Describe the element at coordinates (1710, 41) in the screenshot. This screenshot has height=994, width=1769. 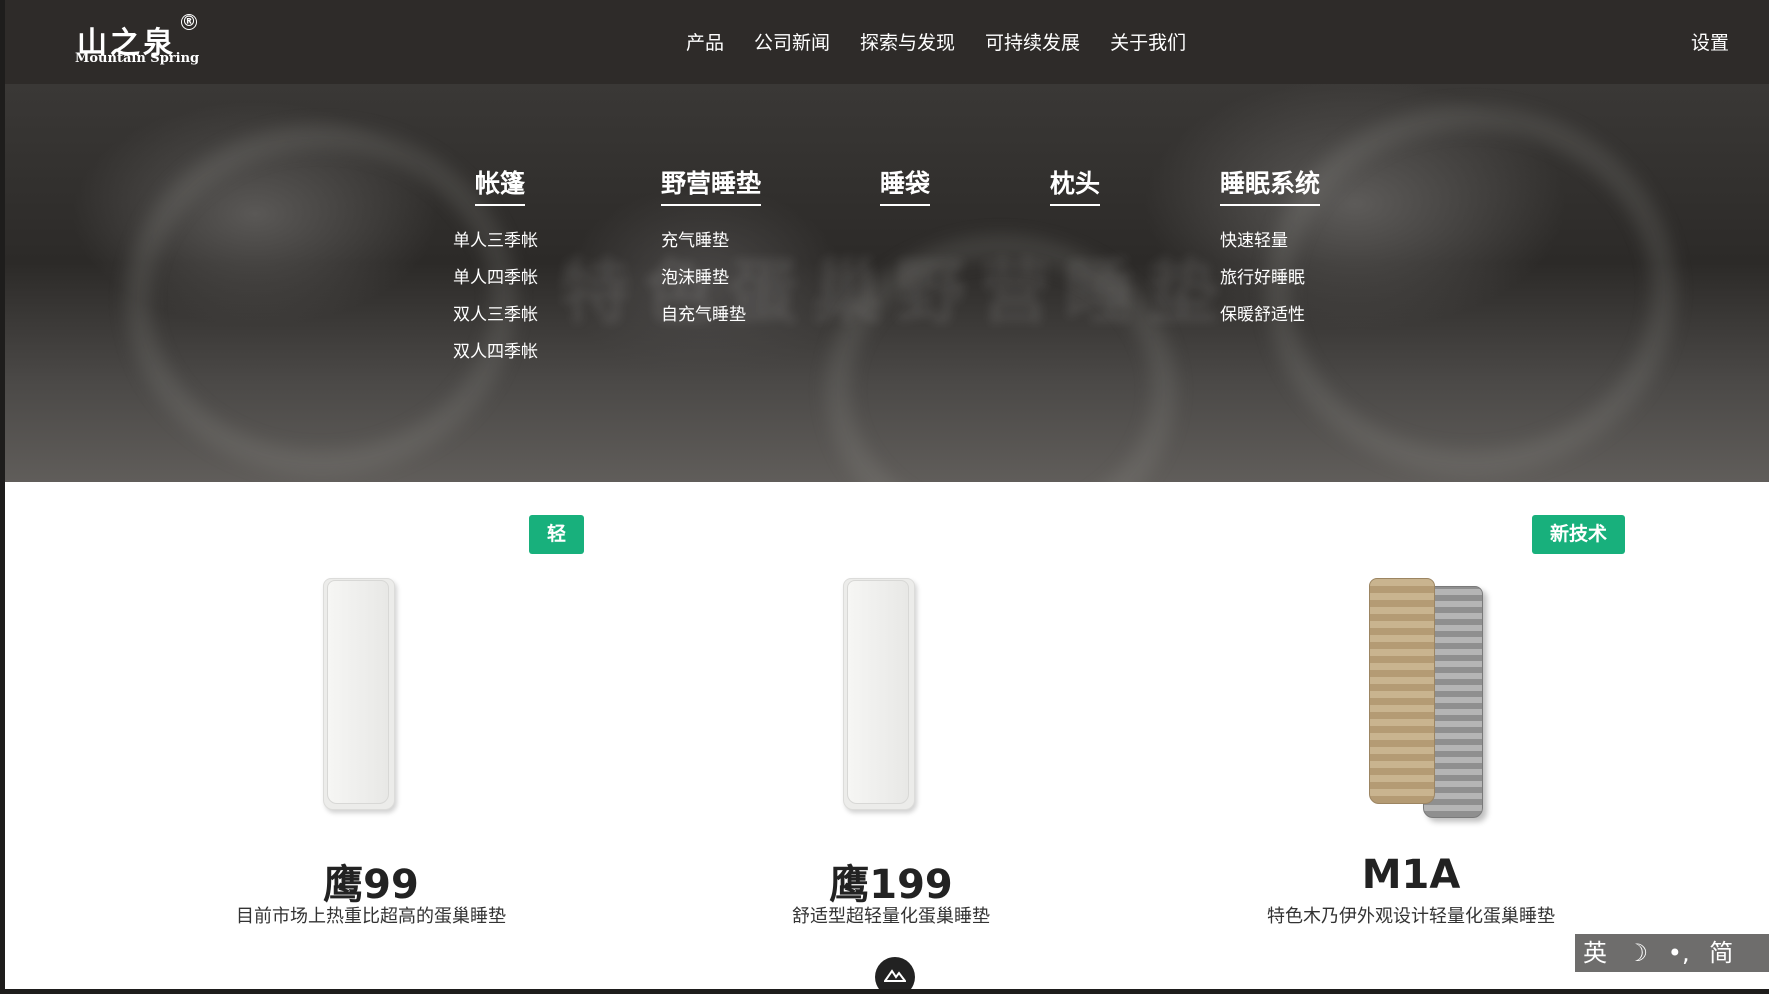
I see `settings-link: 设置` at that location.